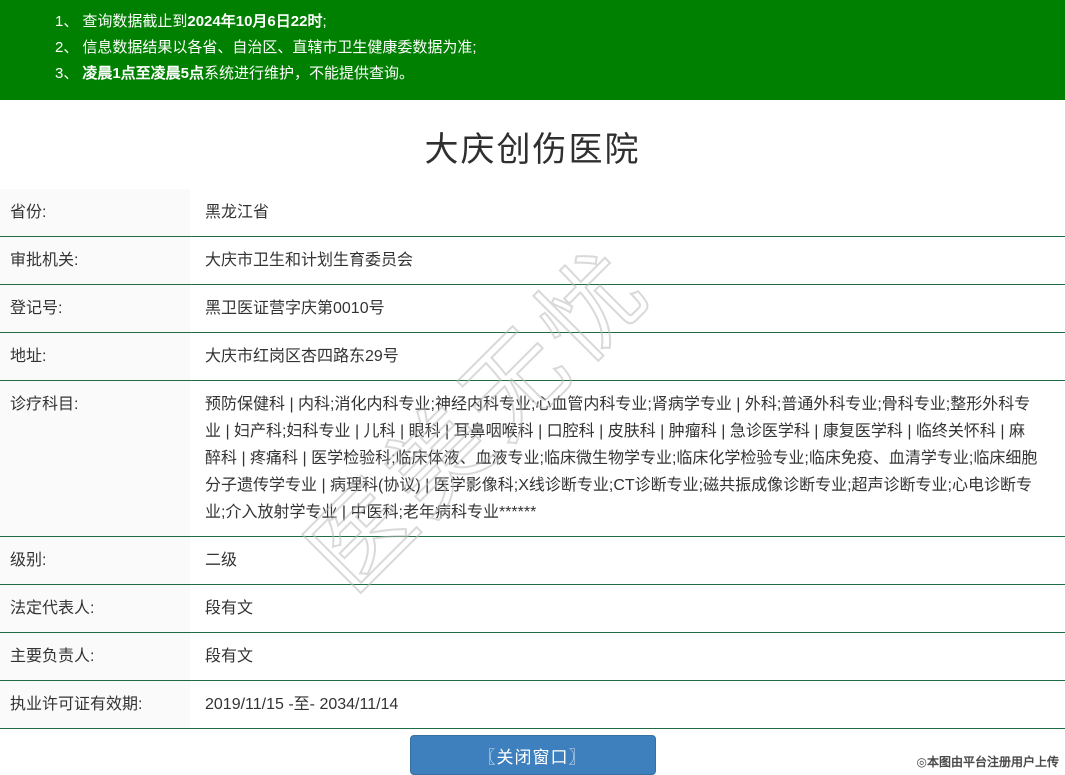 The width and height of the screenshot is (1065, 775). I want to click on notice-text: 系统进行维护，不能提供查询。, so click(309, 73).